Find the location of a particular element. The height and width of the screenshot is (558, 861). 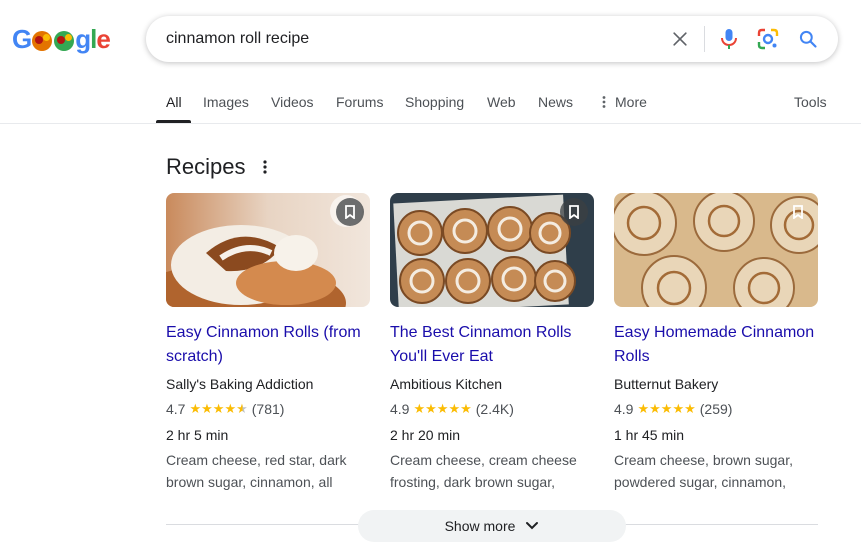

logo-letter-e: e is located at coordinates (103, 39).